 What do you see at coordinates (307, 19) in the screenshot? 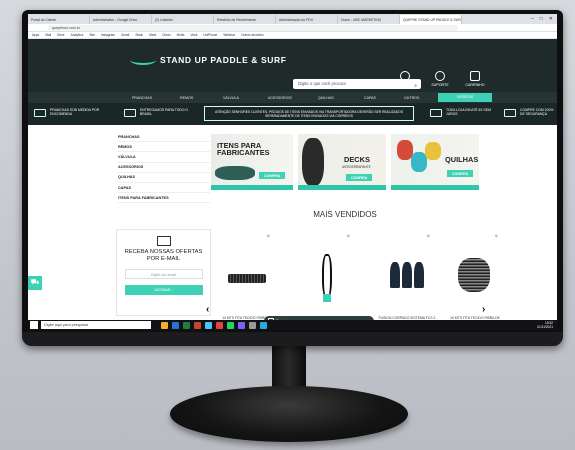
I see `browser-tab: Administração do PDV` at bounding box center [307, 19].